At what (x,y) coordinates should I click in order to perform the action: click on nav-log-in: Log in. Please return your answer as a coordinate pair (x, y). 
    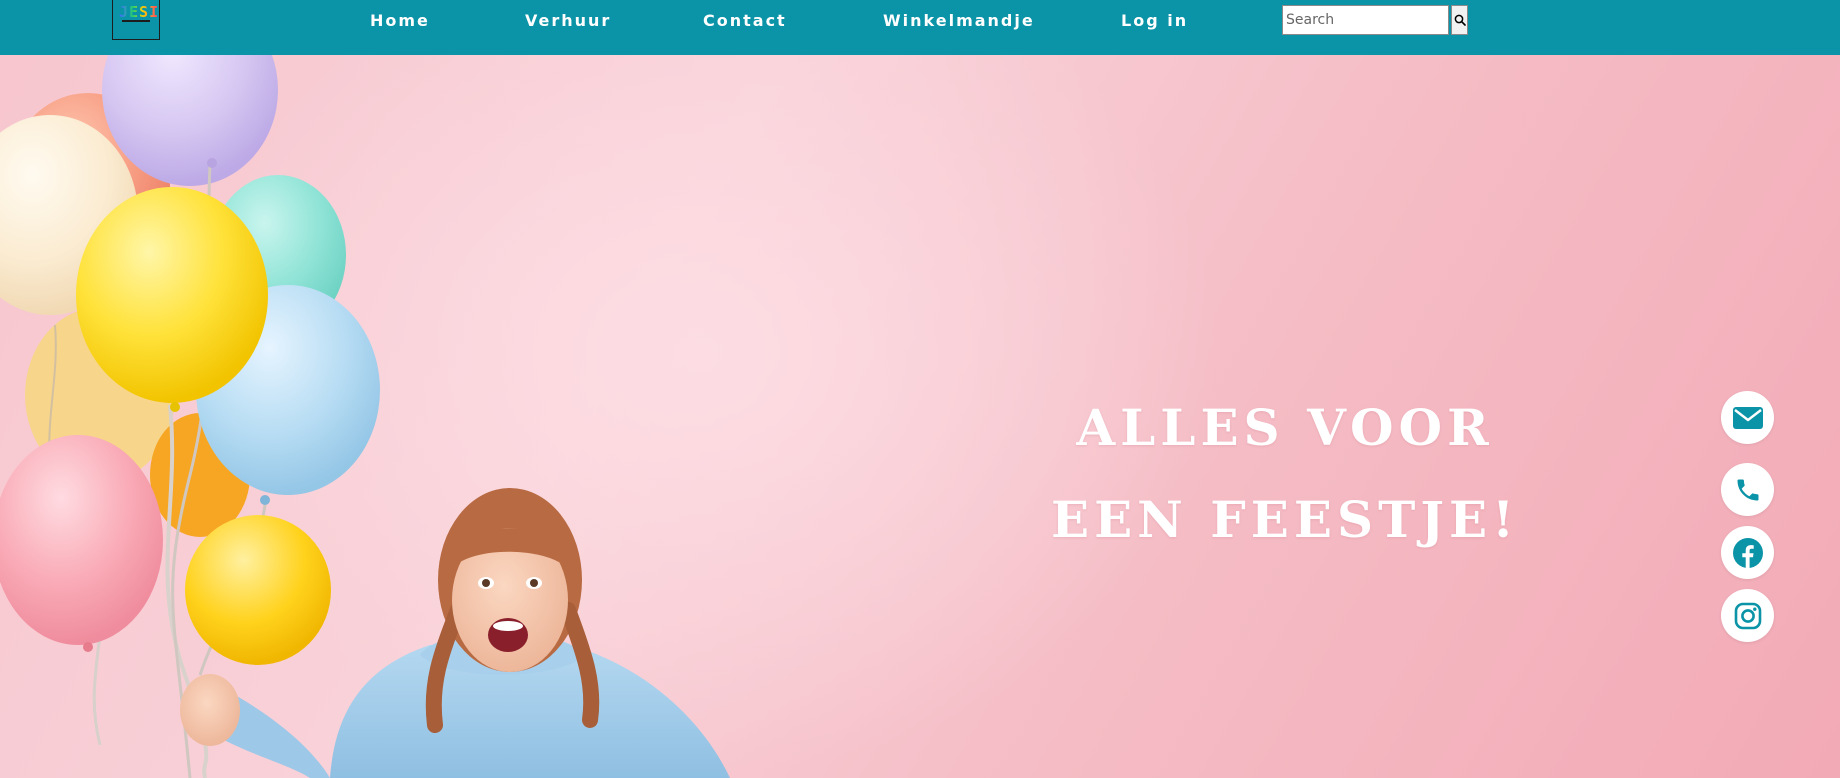
    Looking at the image, I should click on (1154, 20).